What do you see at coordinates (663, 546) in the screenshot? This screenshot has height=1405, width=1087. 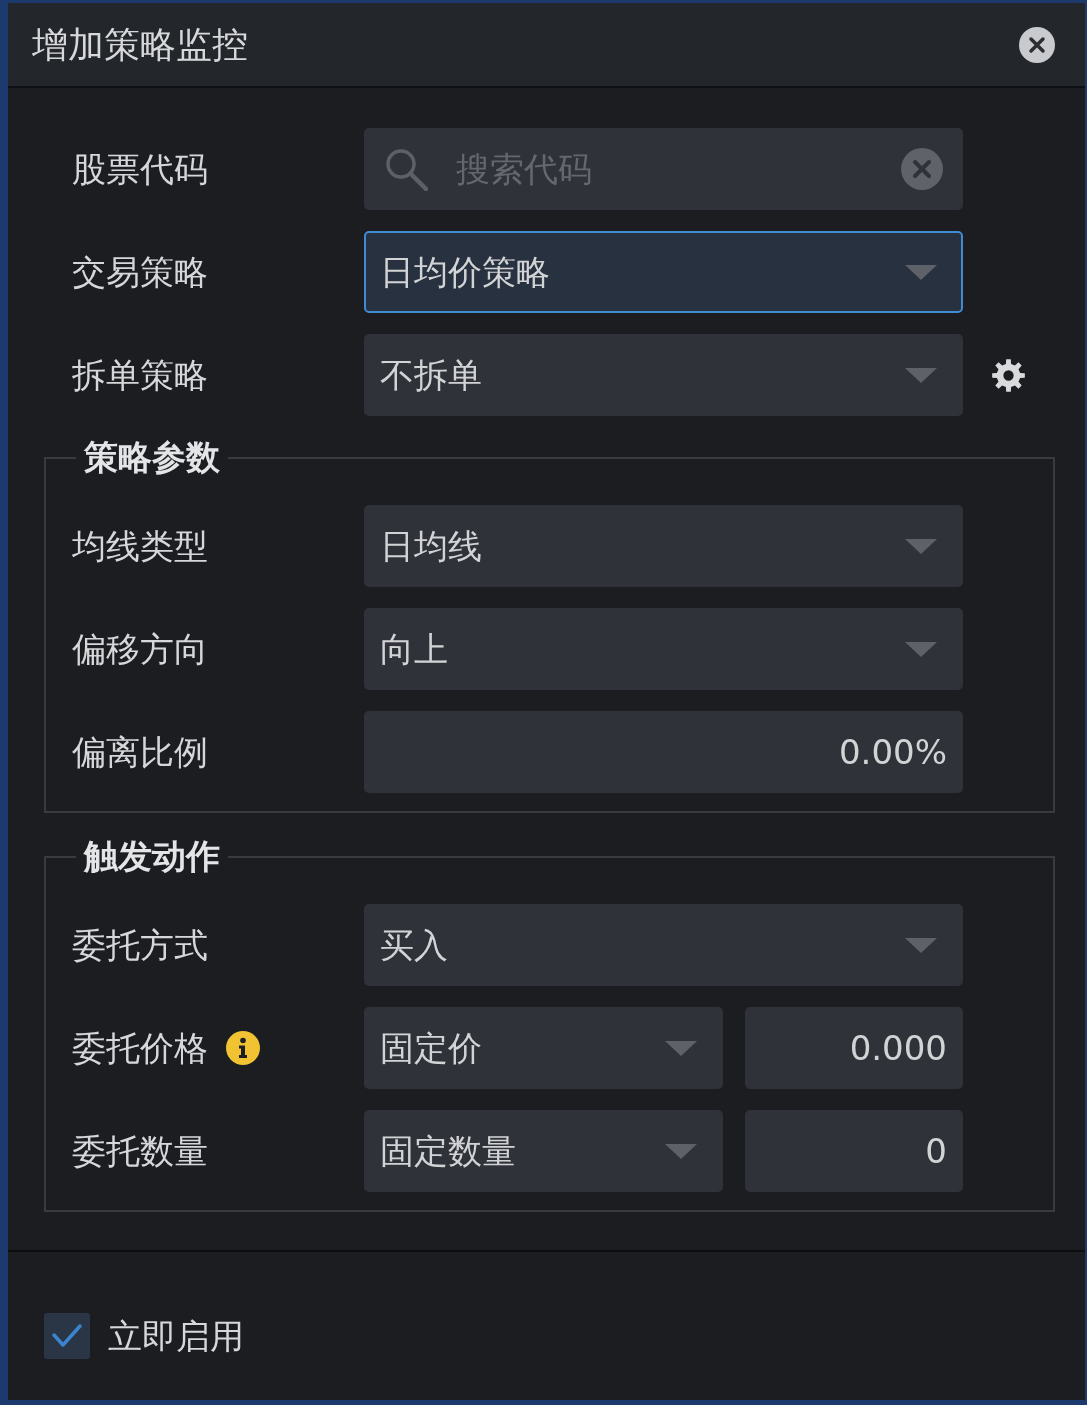 I see `dropdown: 日均线` at bounding box center [663, 546].